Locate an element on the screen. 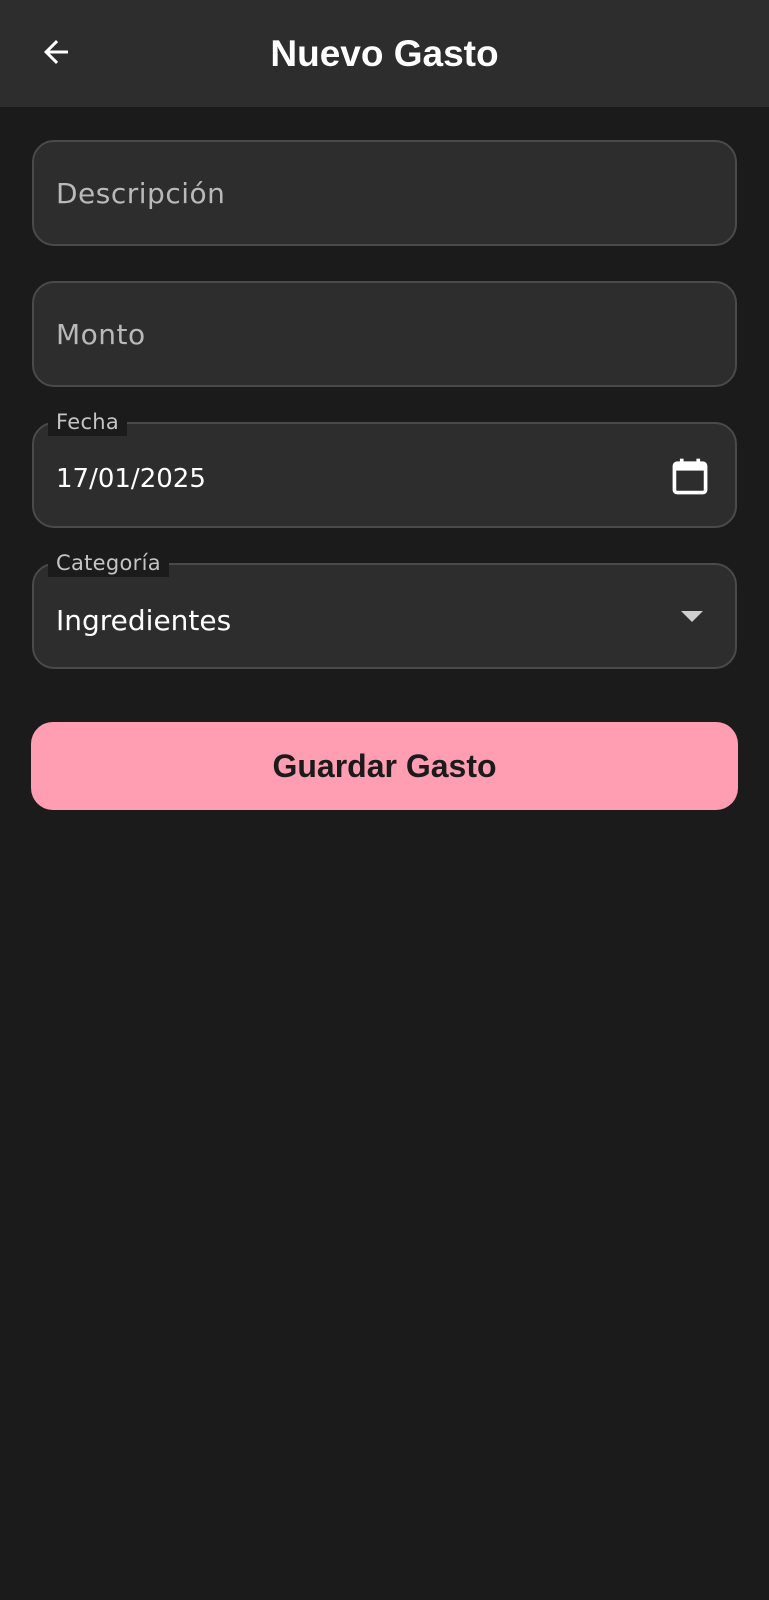  category-value: Ingredientes is located at coordinates (144, 620).